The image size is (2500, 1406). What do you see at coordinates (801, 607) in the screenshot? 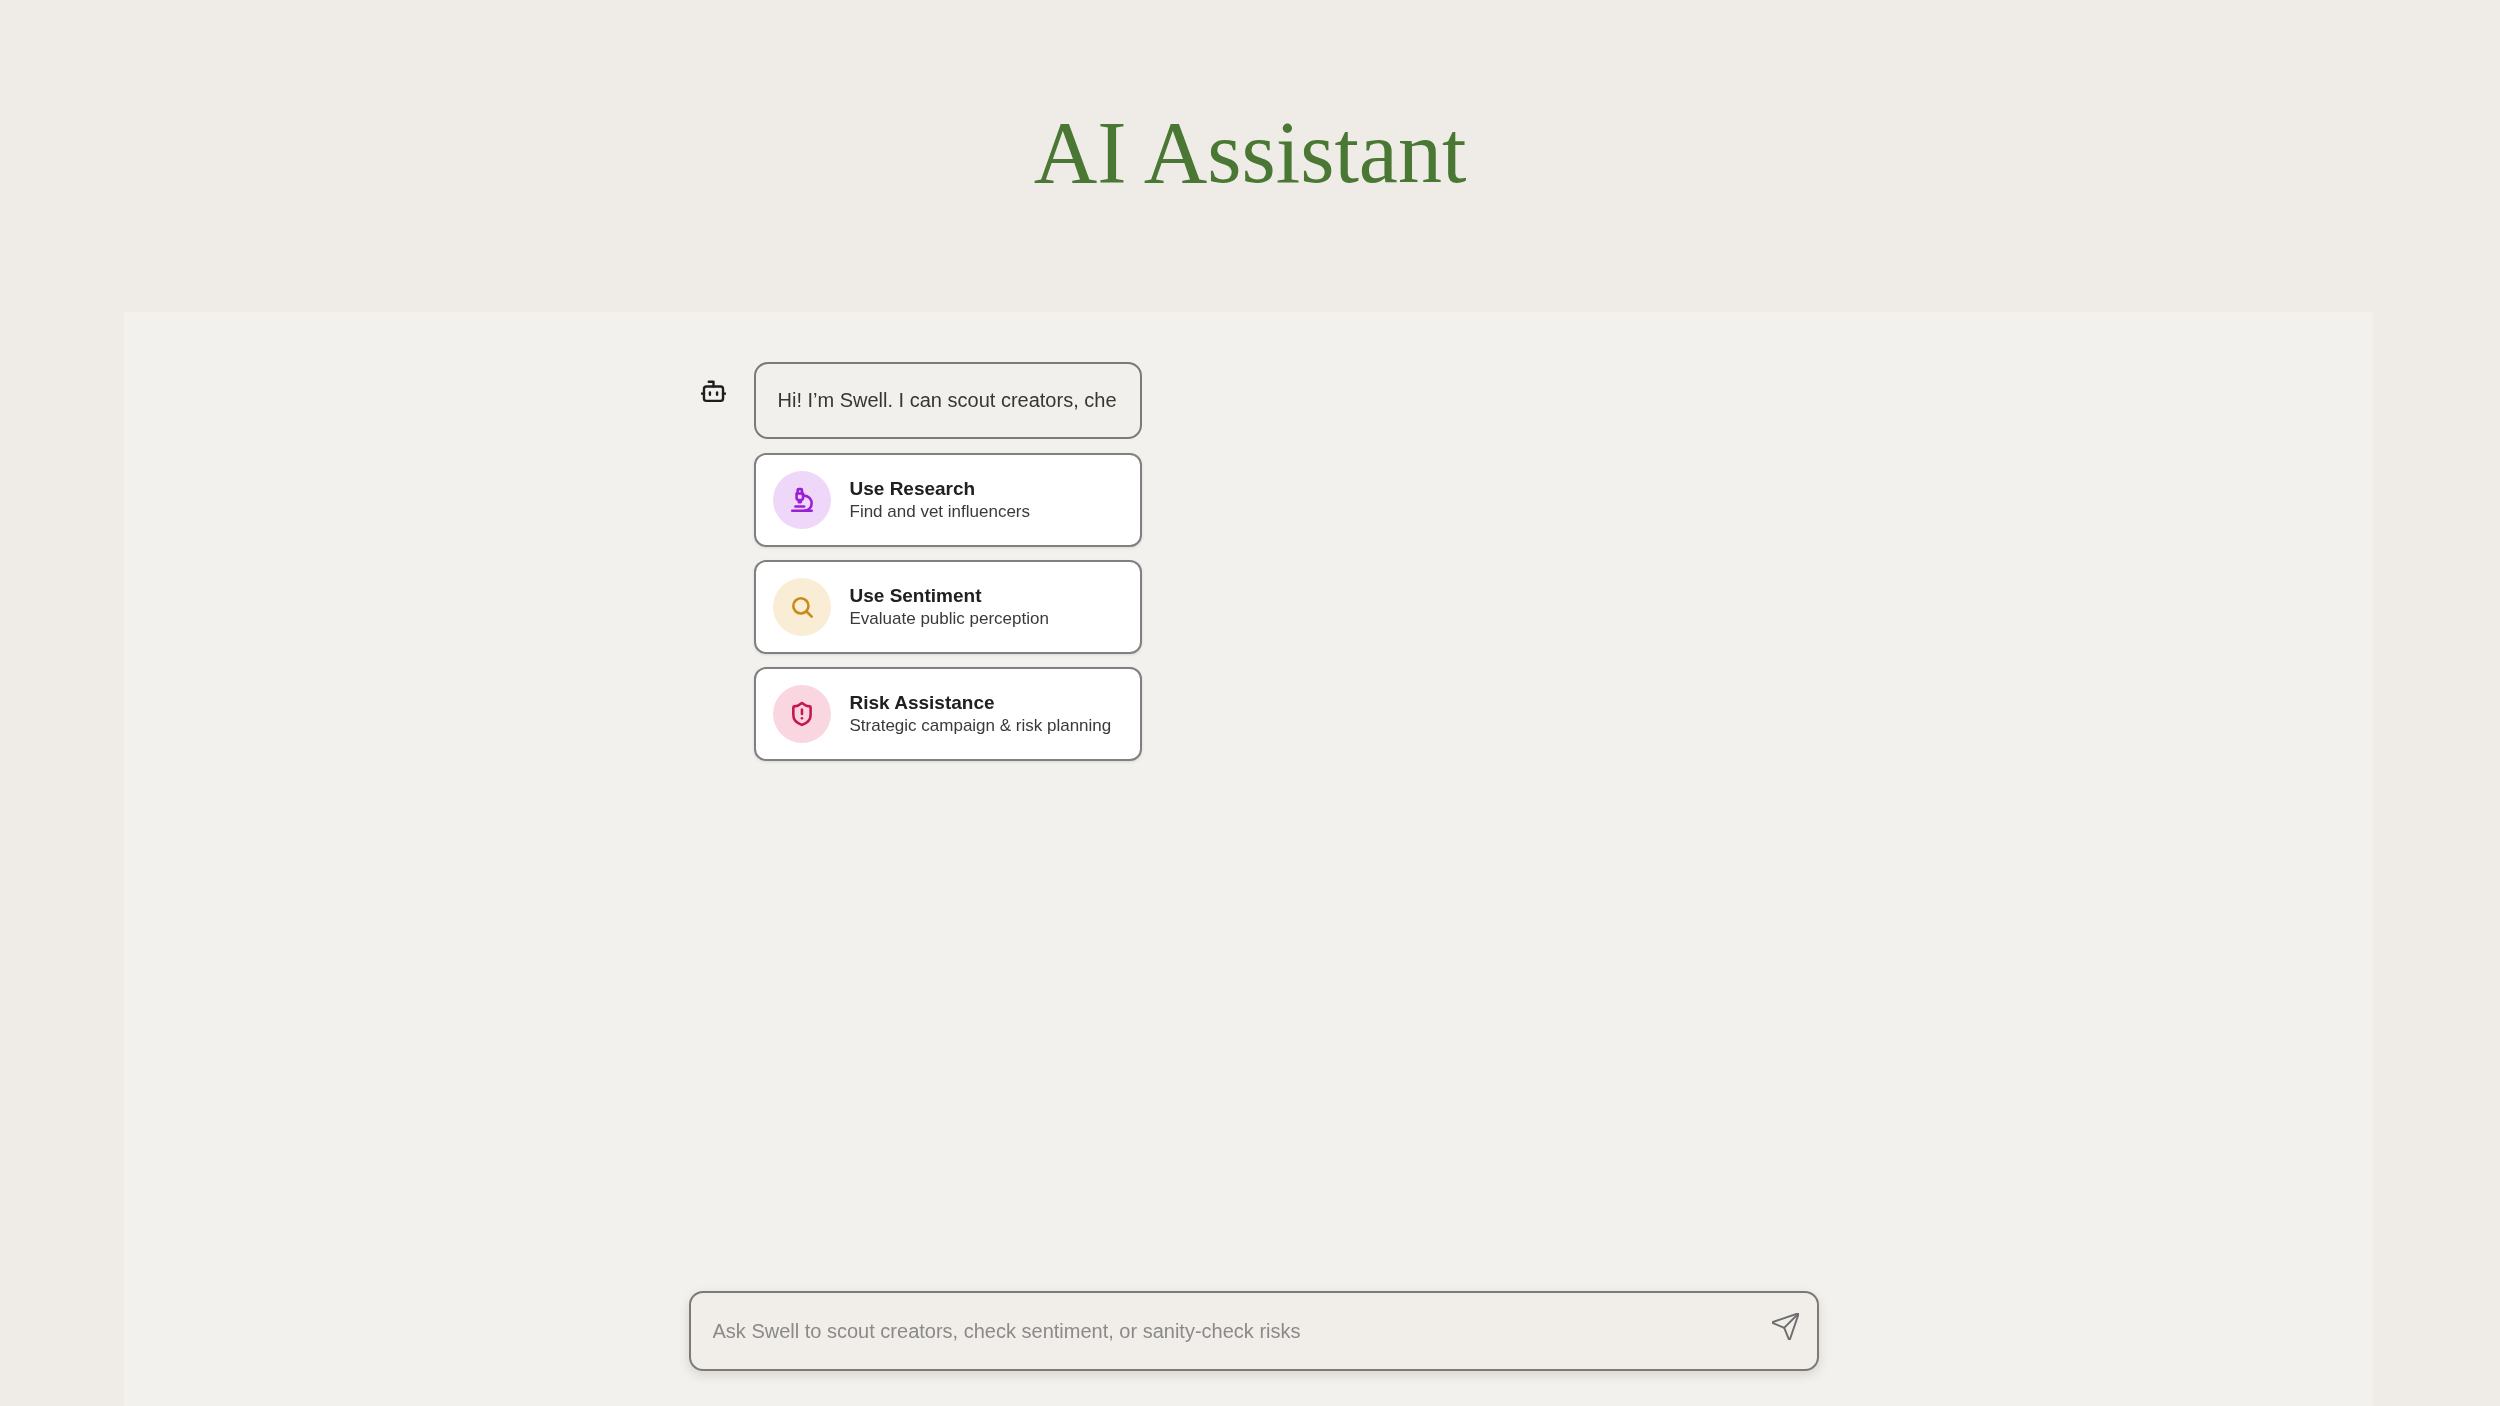
I see `search-icon` at bounding box center [801, 607].